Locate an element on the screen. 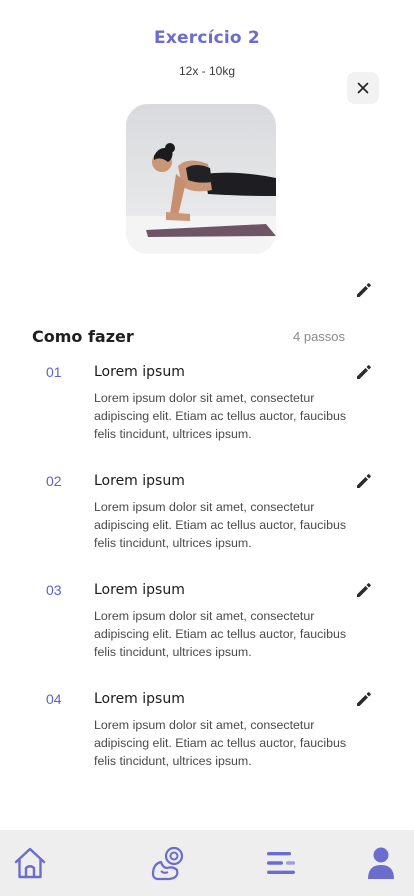  tab-menu is located at coordinates (281, 863).